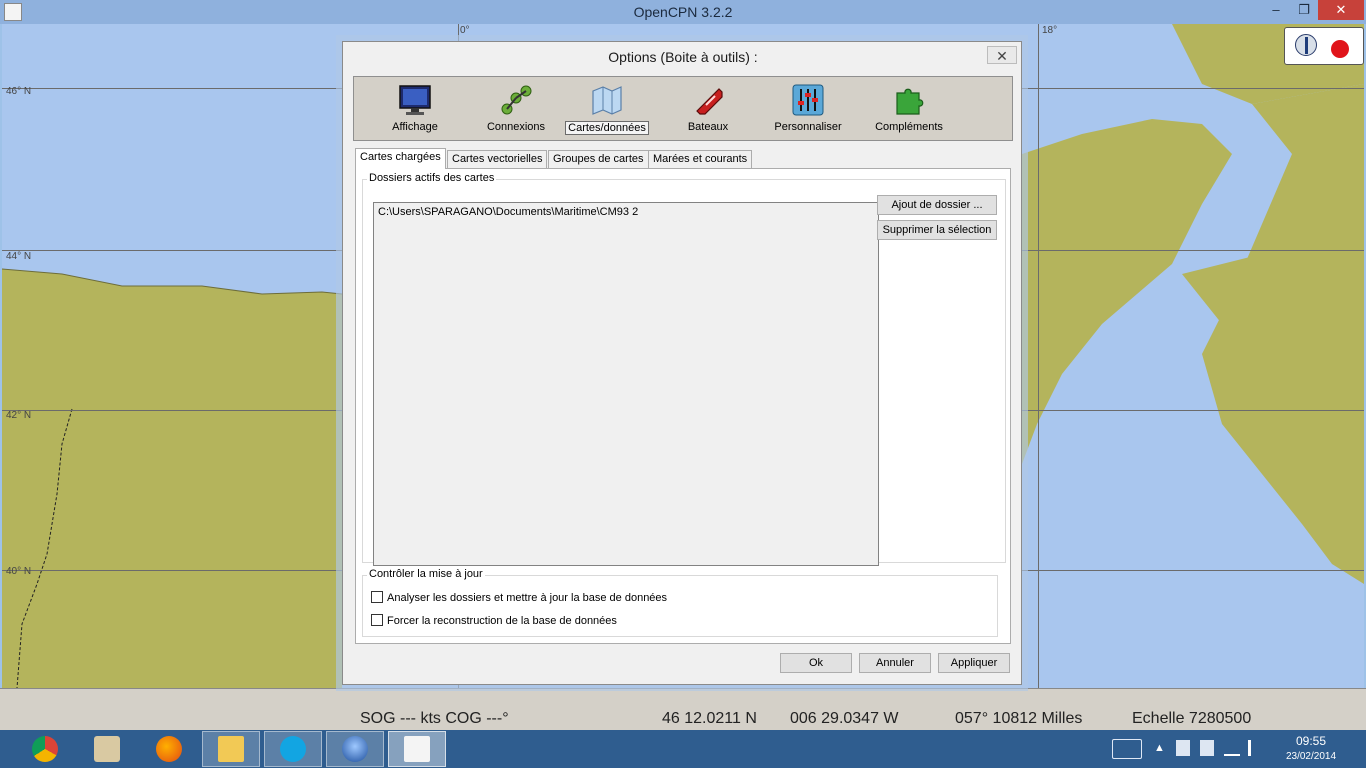  I want to click on ship-icon, so click(709, 101).